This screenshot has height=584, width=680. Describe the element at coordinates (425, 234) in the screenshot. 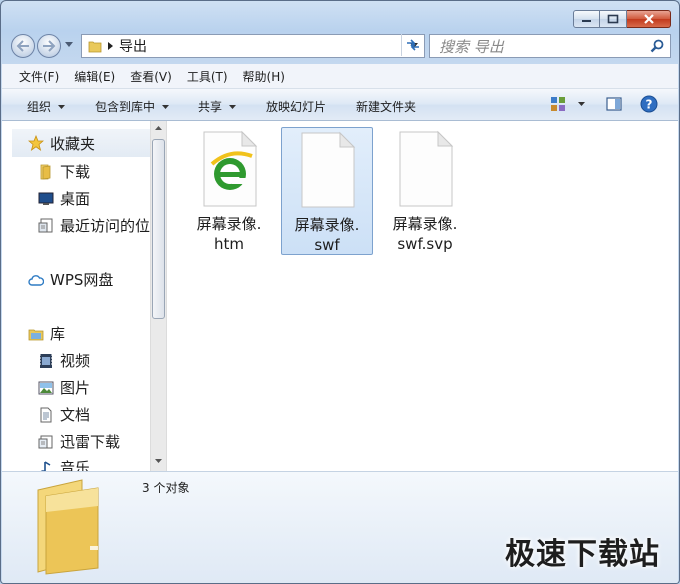

I see `file-name: 屏幕录像. swf.svp` at that location.